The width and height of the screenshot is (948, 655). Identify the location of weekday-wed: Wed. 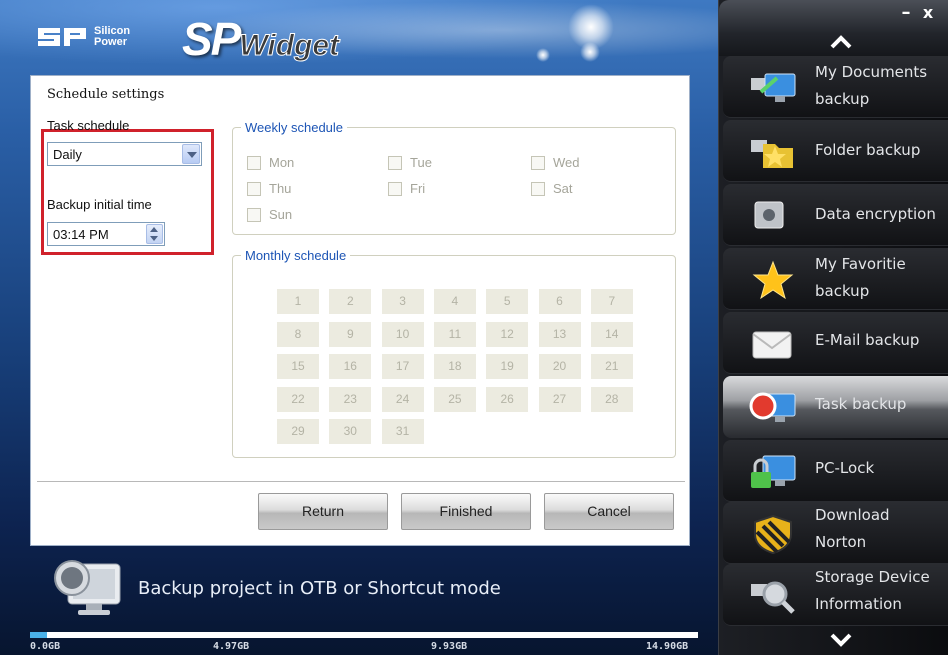
(555, 162).